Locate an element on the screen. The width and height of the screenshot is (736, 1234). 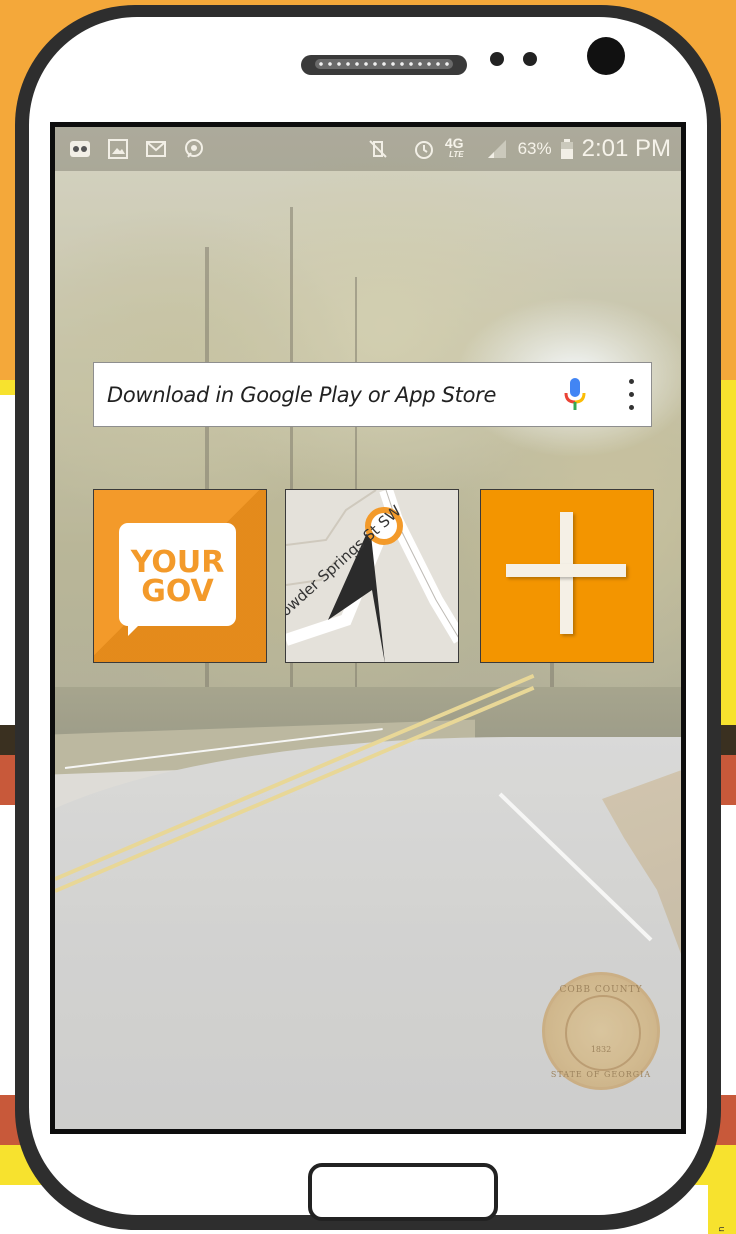
search-widget-text: Download in Google Play or App Store is located at coordinates (301, 395).